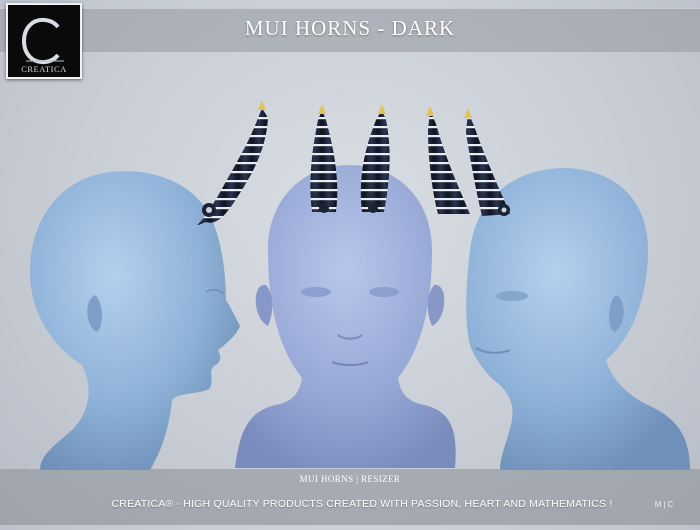 The width and height of the screenshot is (700, 530). Describe the element at coordinates (44, 41) in the screenshot. I see `creatica-logo: CREATICA` at that location.